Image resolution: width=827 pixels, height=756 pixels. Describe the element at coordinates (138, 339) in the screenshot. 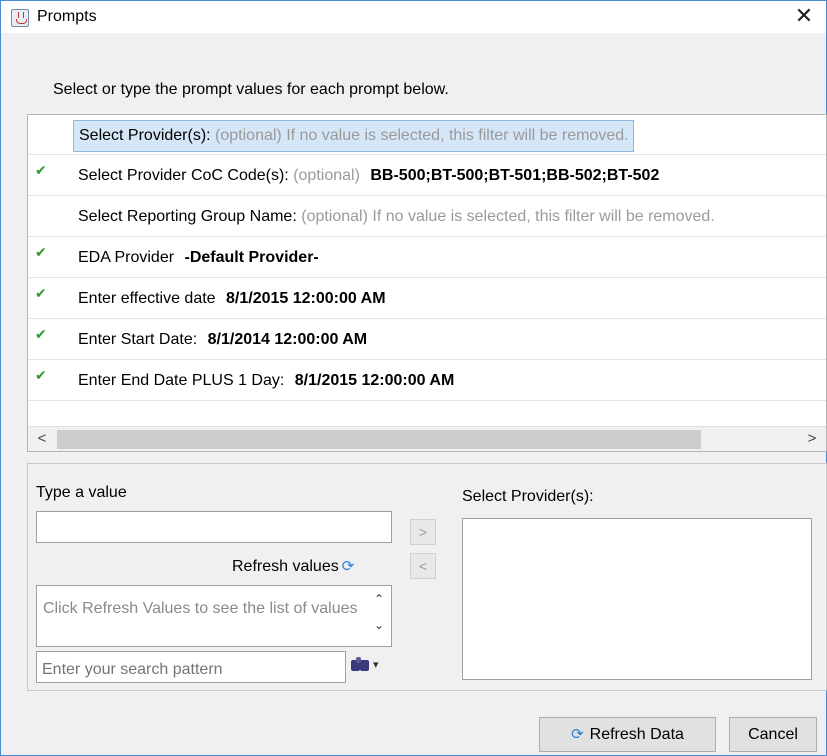

I see `prompt-label: Enter Start Date:` at that location.